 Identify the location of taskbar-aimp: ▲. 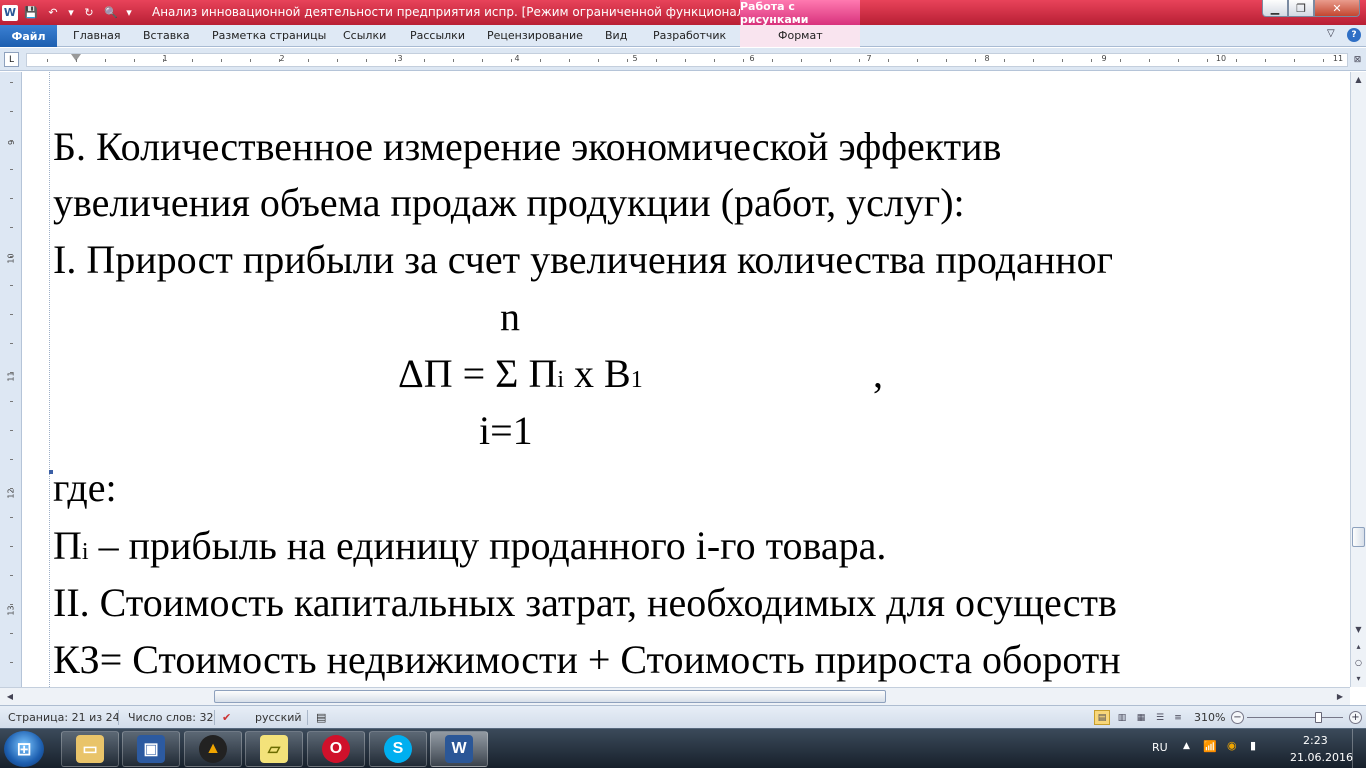
(213, 749).